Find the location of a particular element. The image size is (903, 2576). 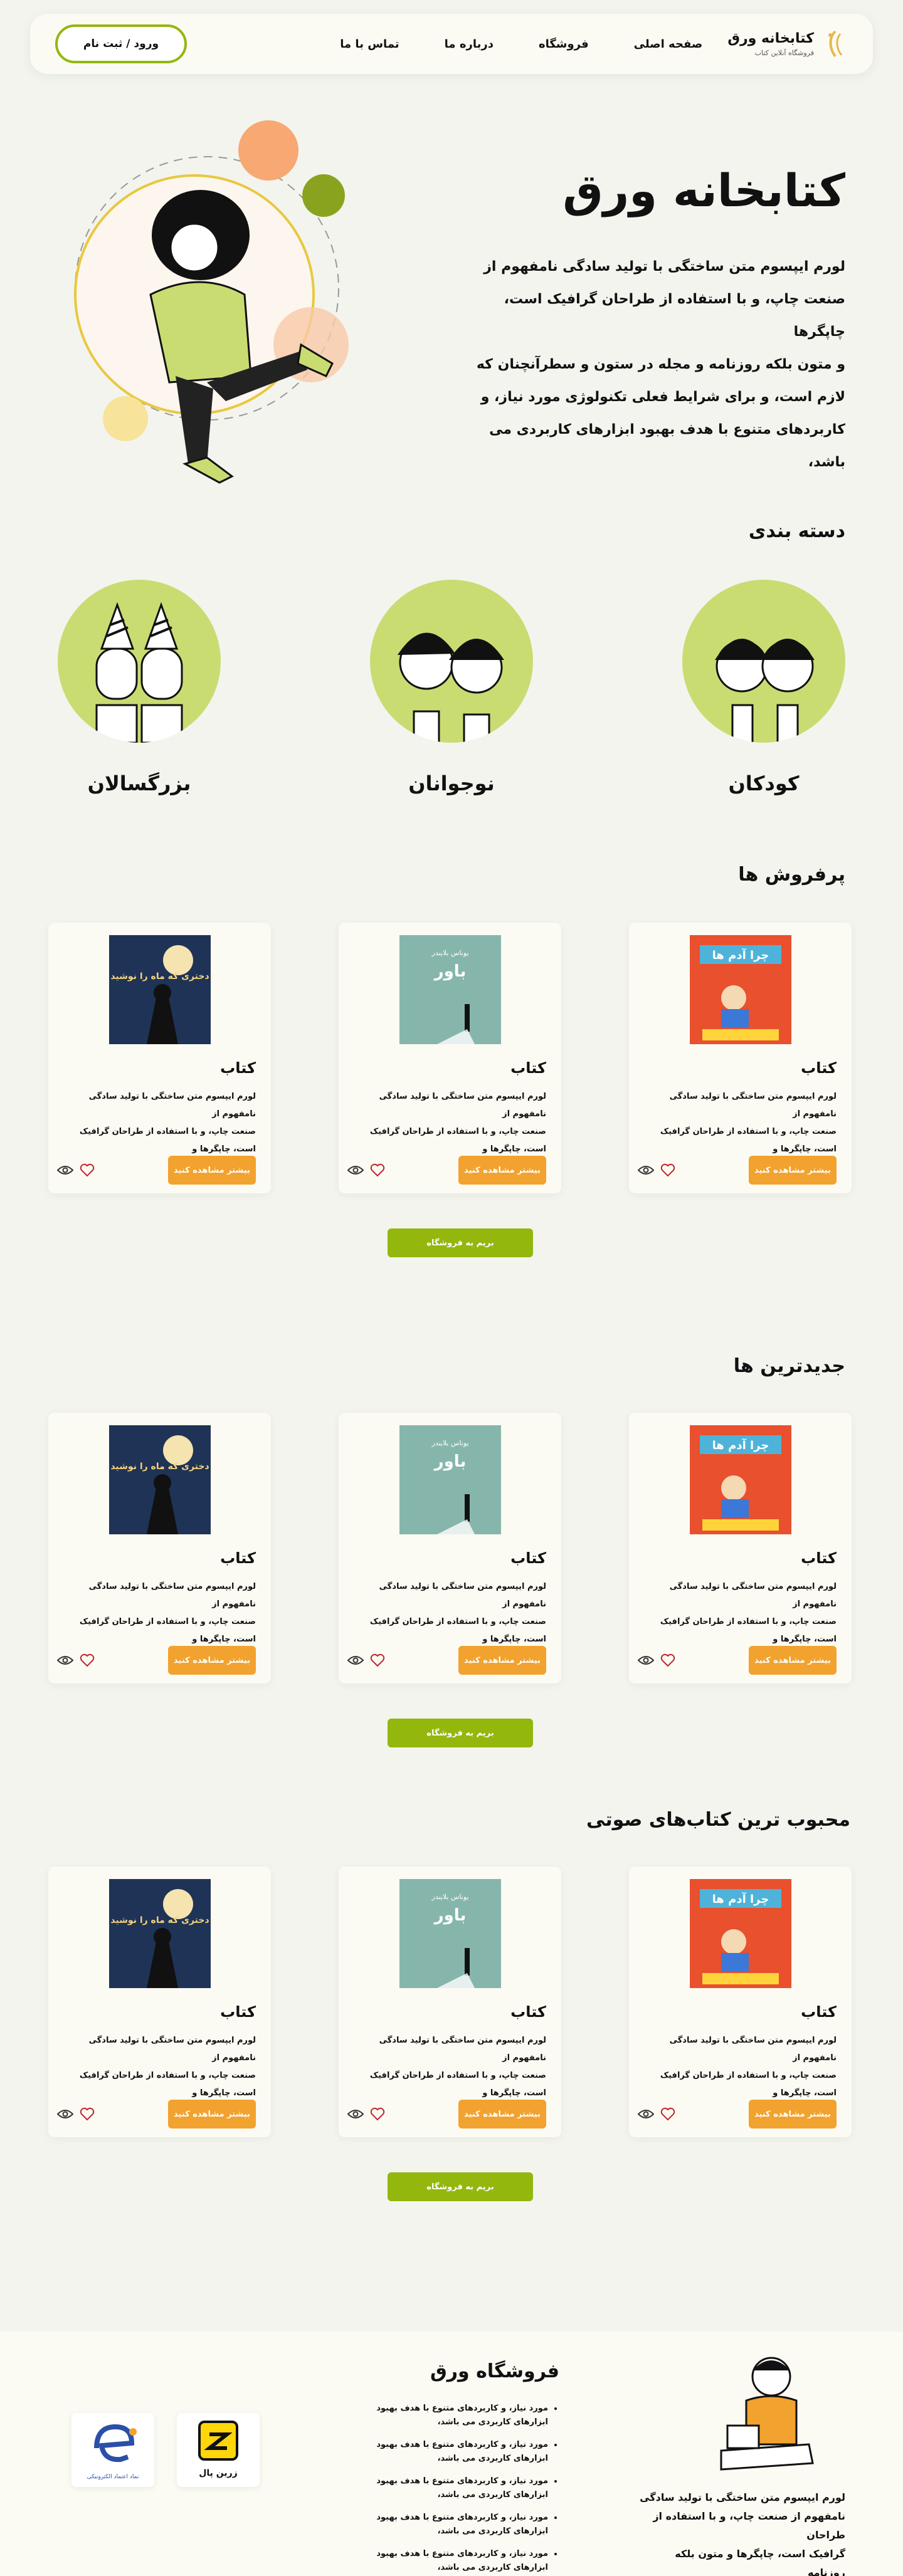

menu-item-home: صفحه اصلی is located at coordinates (668, 44).